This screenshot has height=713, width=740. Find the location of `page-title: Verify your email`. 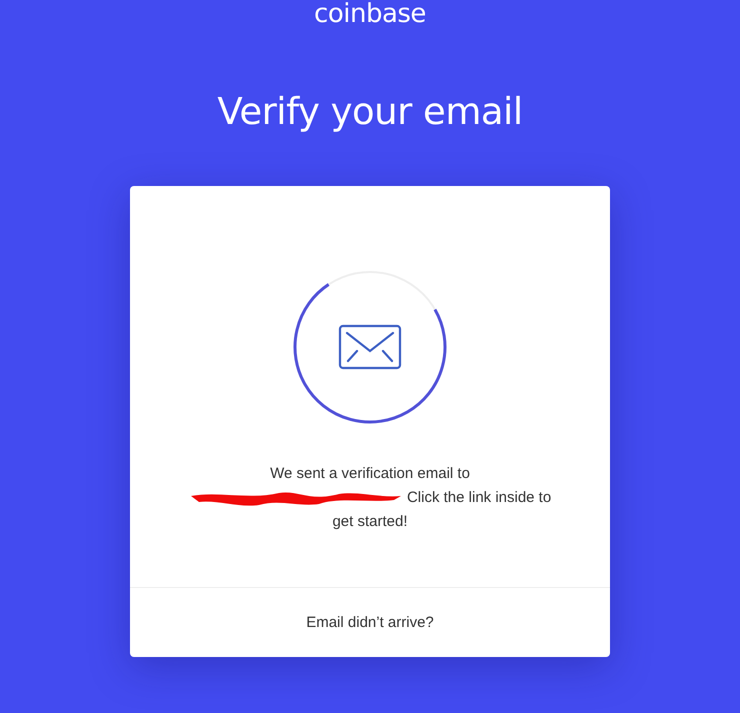

page-title: Verify your email is located at coordinates (370, 112).